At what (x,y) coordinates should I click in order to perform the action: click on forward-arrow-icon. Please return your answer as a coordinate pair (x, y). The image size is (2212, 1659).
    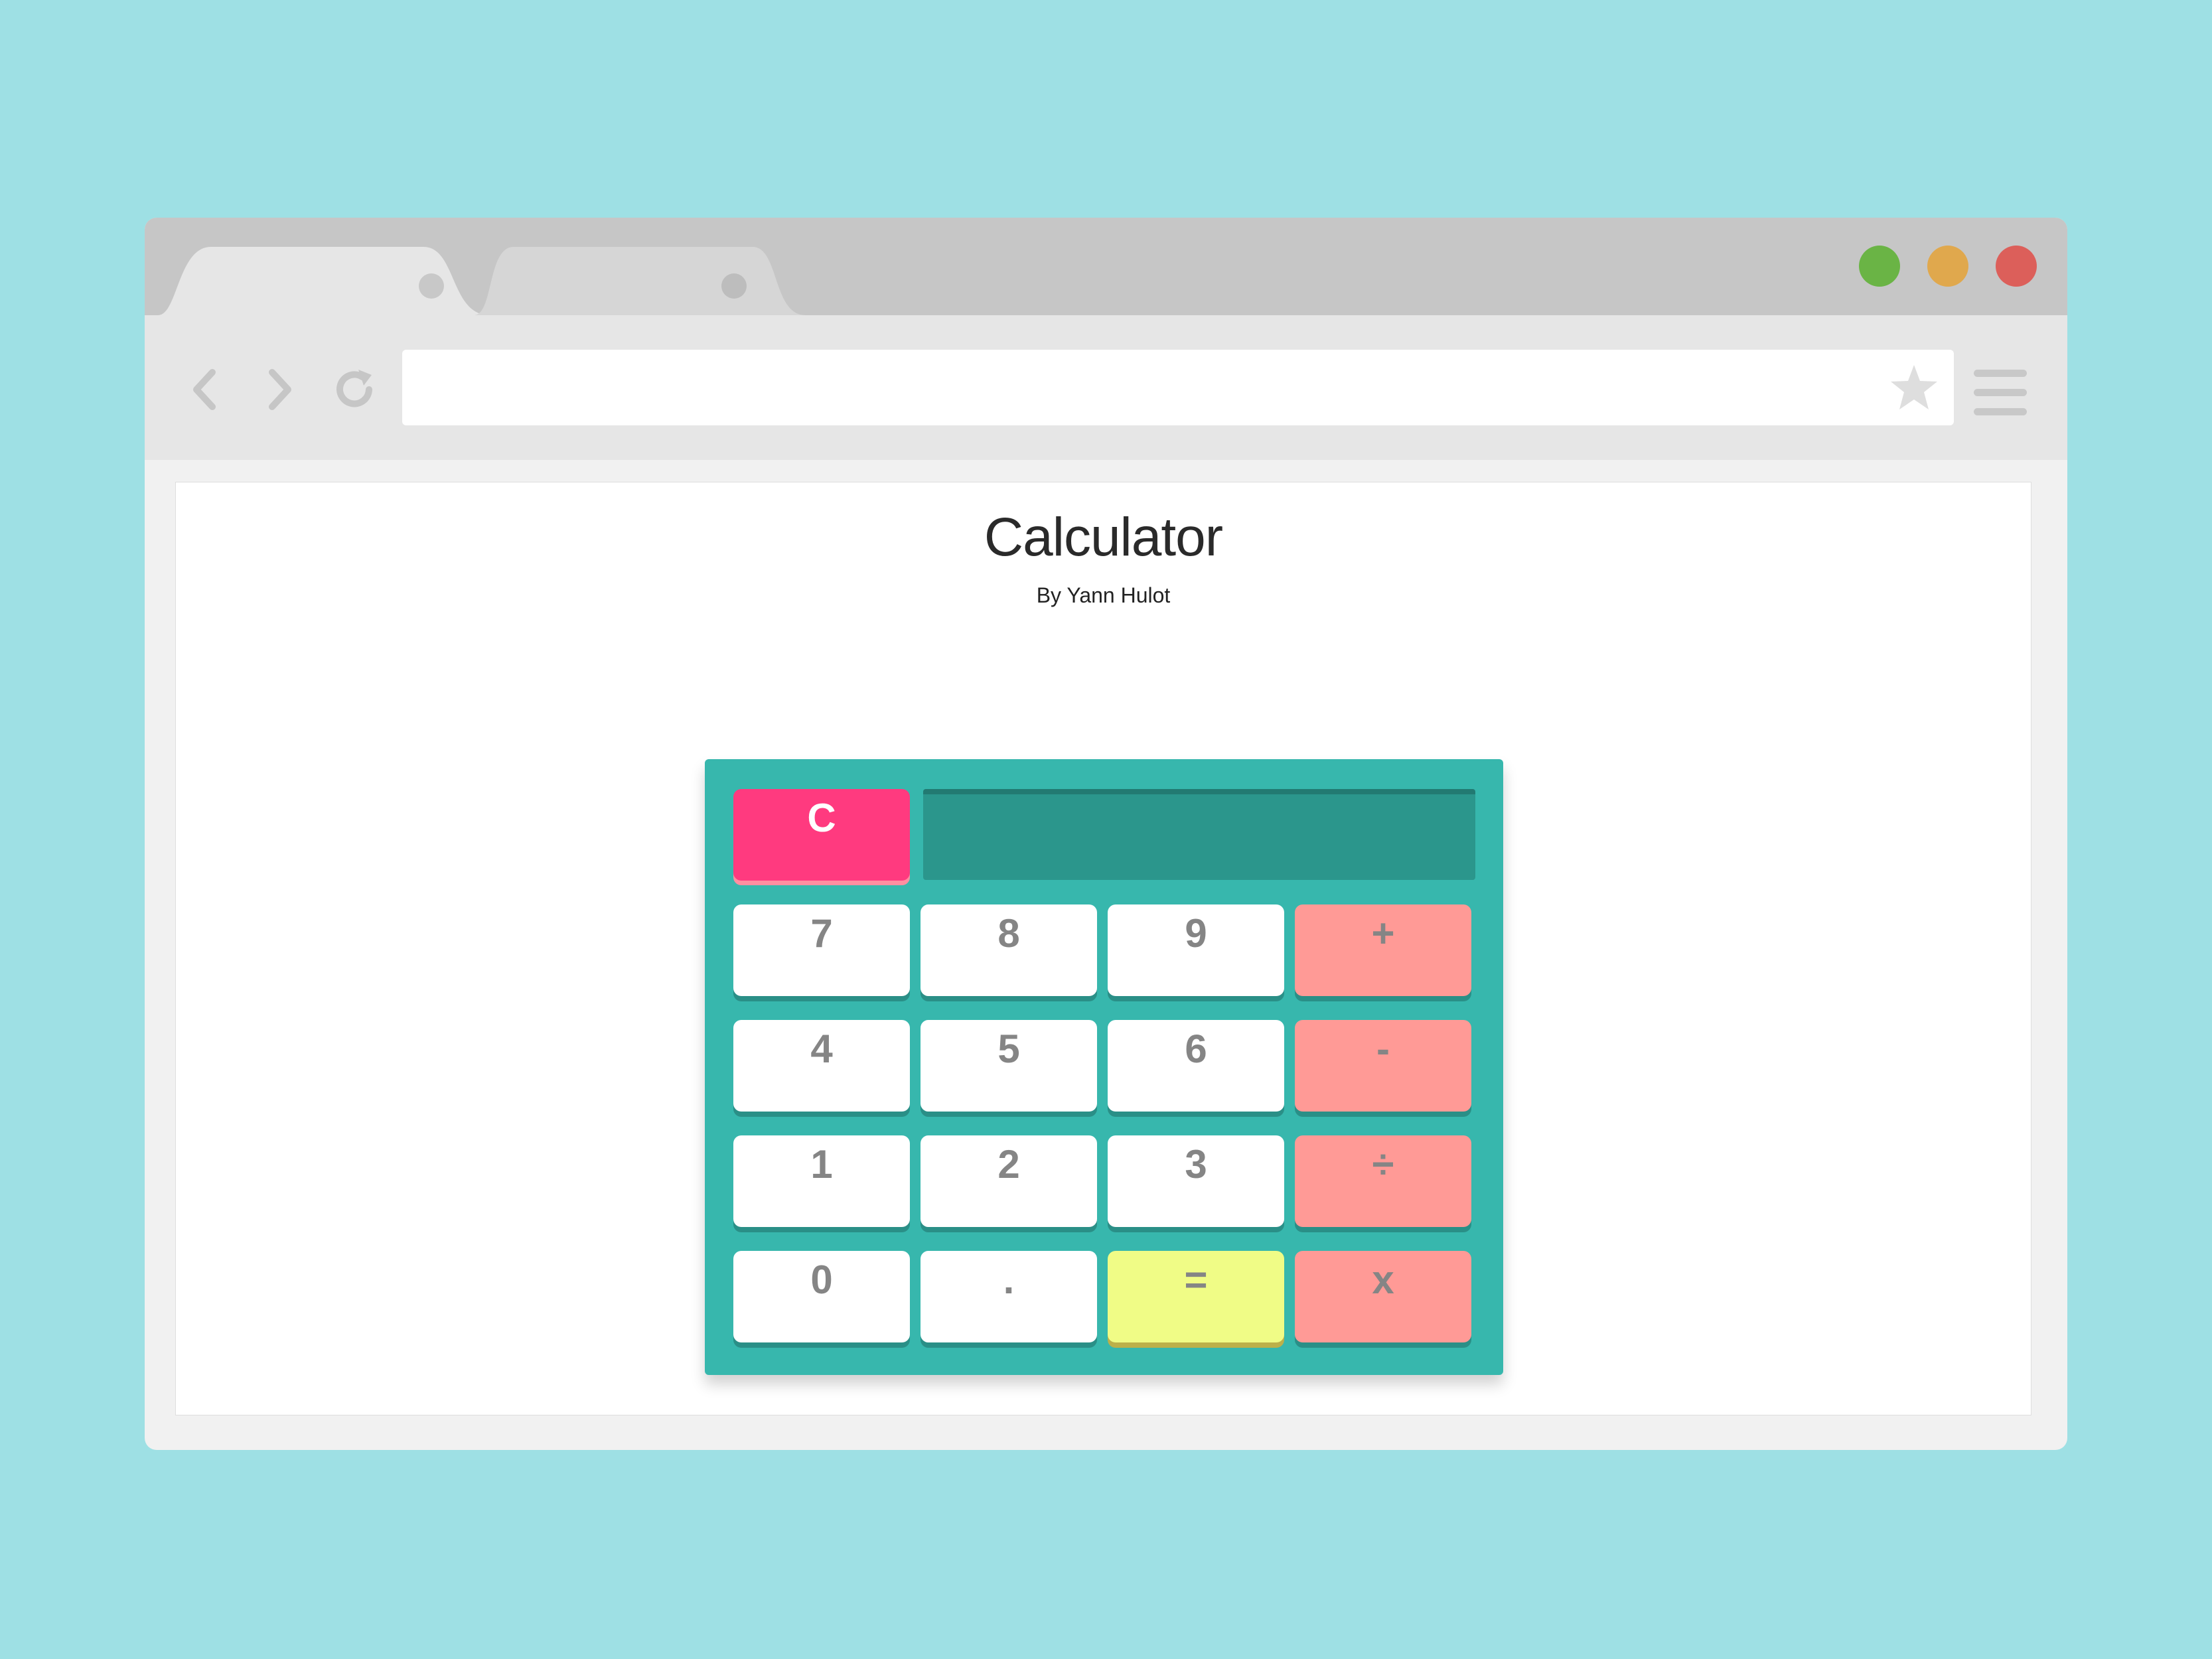
    Looking at the image, I should click on (278, 389).